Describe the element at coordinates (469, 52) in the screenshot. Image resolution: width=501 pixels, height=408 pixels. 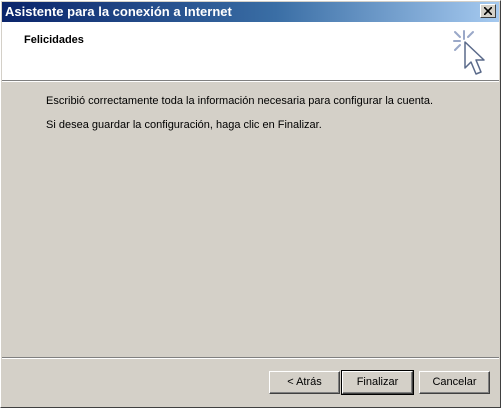
I see `wizard-cursor-icon` at that location.